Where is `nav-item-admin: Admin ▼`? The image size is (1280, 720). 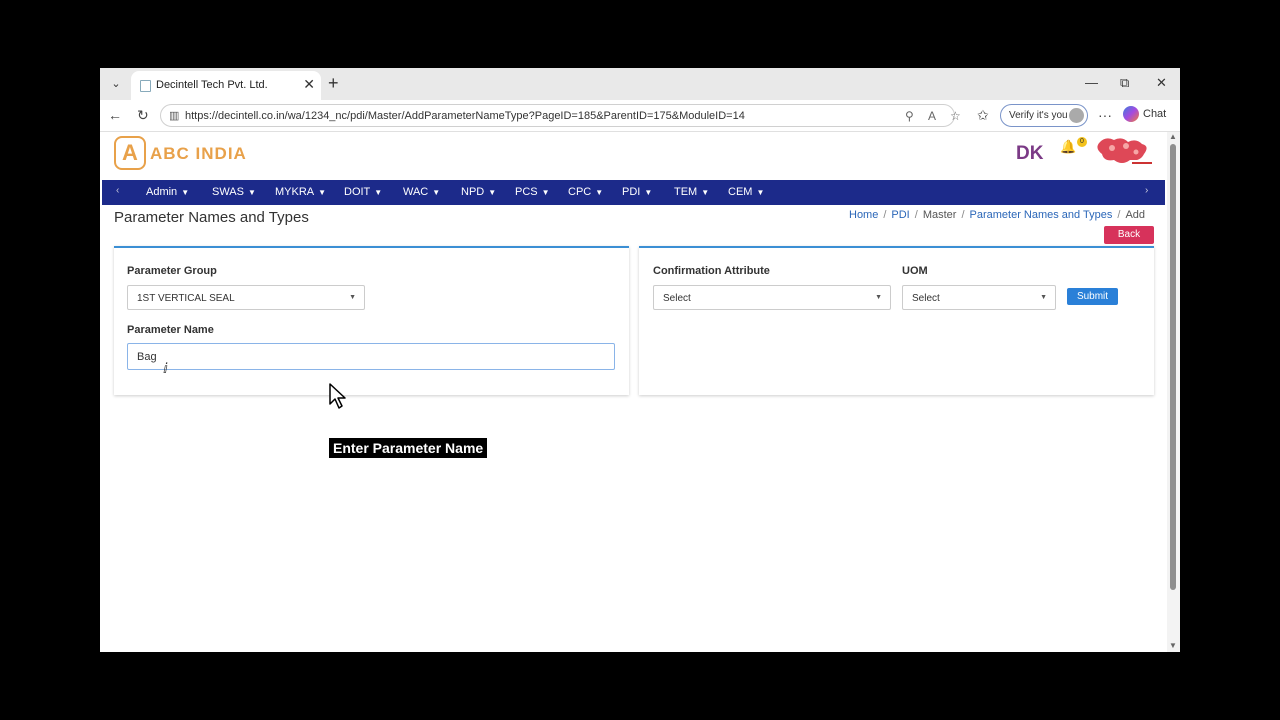
nav-item-admin: Admin ▼ is located at coordinates (167, 192).